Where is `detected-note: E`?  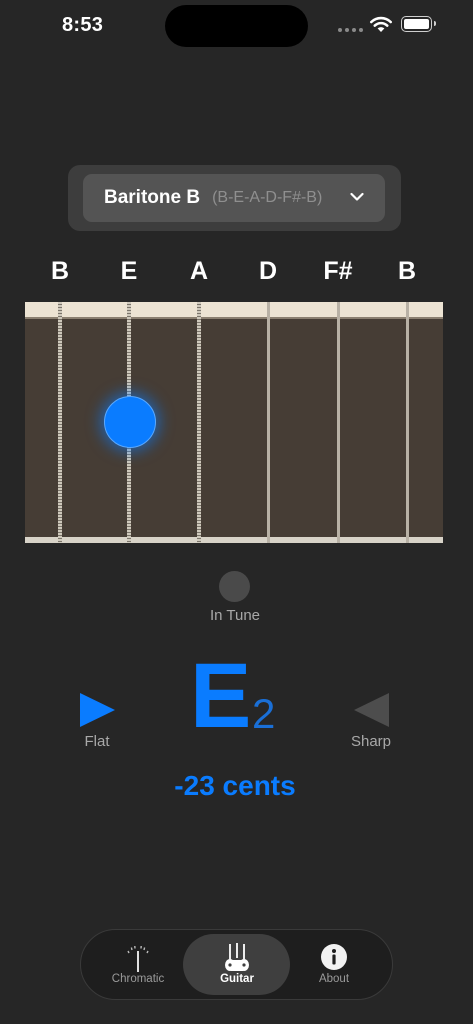 detected-note: E is located at coordinates (221, 696).